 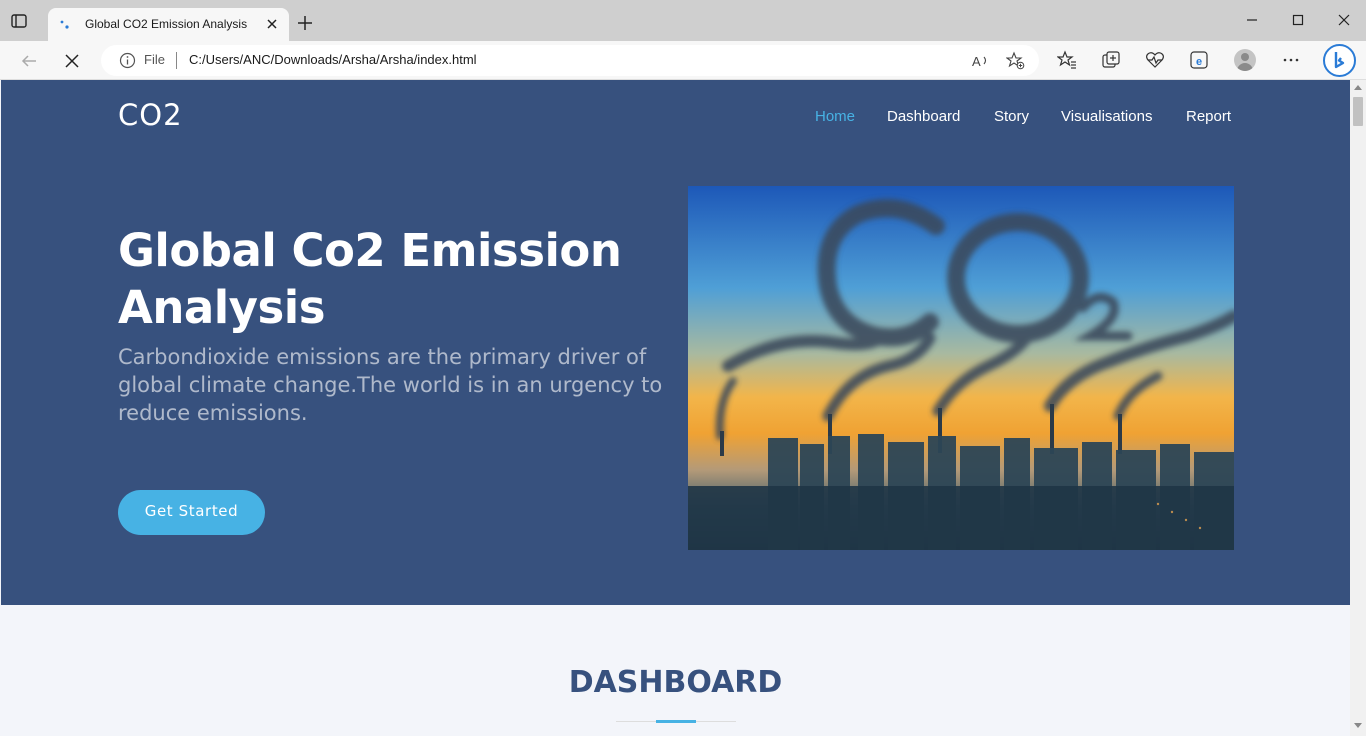 What do you see at coordinates (19, 21) in the screenshot?
I see `tab-actions-icon` at bounding box center [19, 21].